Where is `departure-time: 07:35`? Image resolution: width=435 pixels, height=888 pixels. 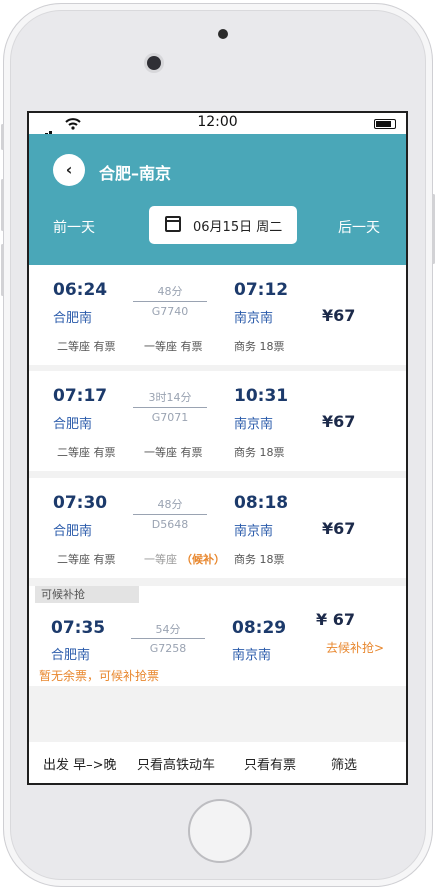 departure-time: 07:35 is located at coordinates (78, 628).